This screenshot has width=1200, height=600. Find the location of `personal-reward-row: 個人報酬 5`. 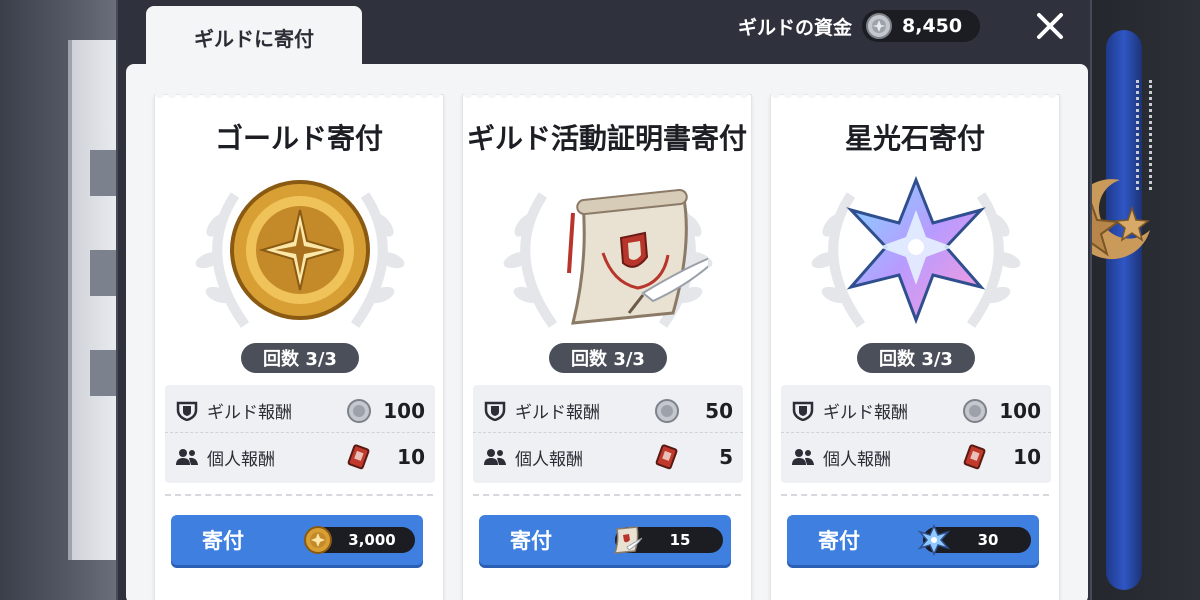

personal-reward-row: 個人報酬 5 is located at coordinates (608, 457).